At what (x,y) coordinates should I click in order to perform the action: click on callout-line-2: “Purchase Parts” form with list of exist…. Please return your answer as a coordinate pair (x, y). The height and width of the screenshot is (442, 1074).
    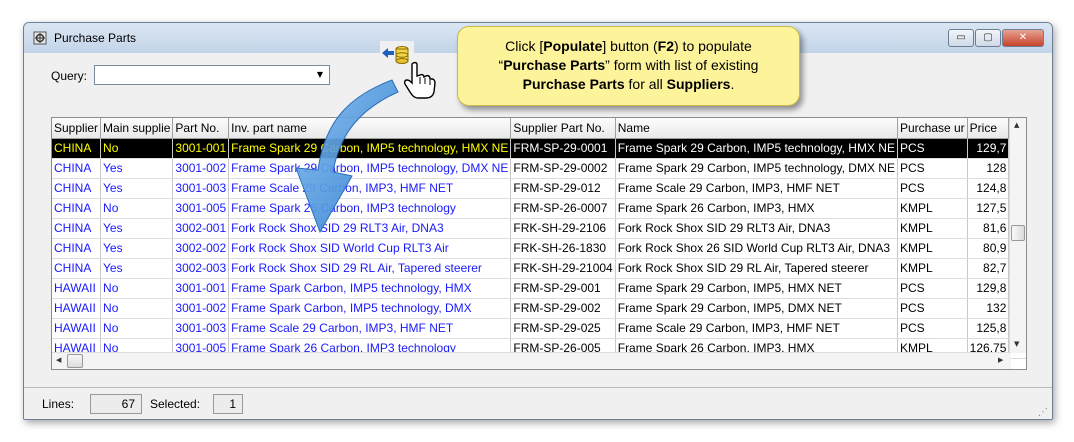
    Looking at the image, I should click on (628, 65).